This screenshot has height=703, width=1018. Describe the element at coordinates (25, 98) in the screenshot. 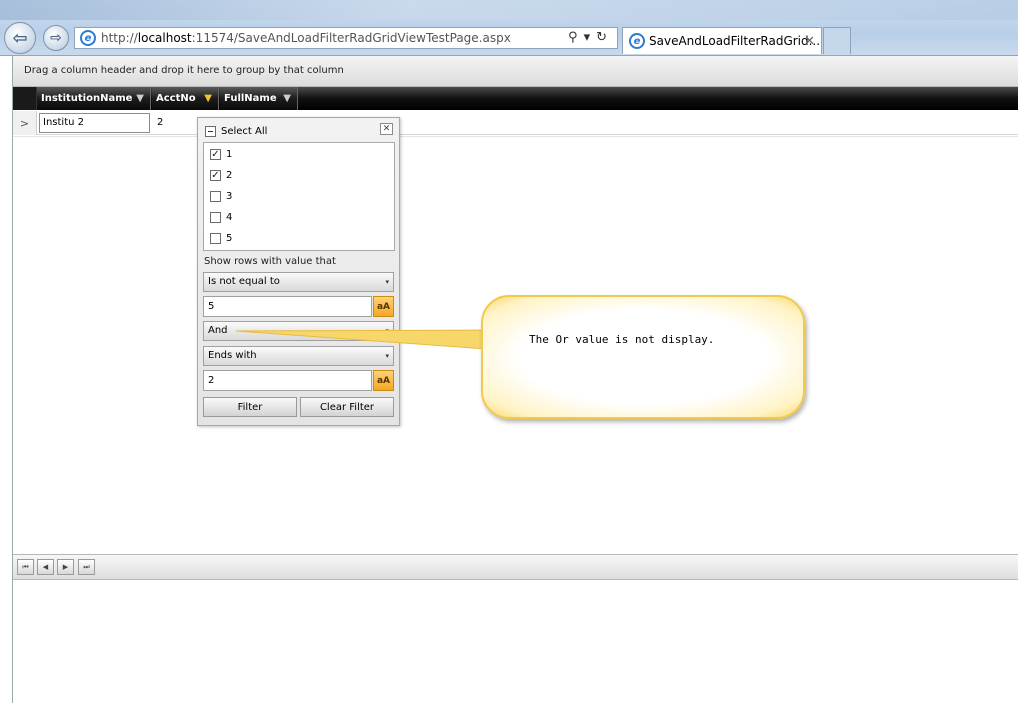

I see `header-indent-cell` at that location.